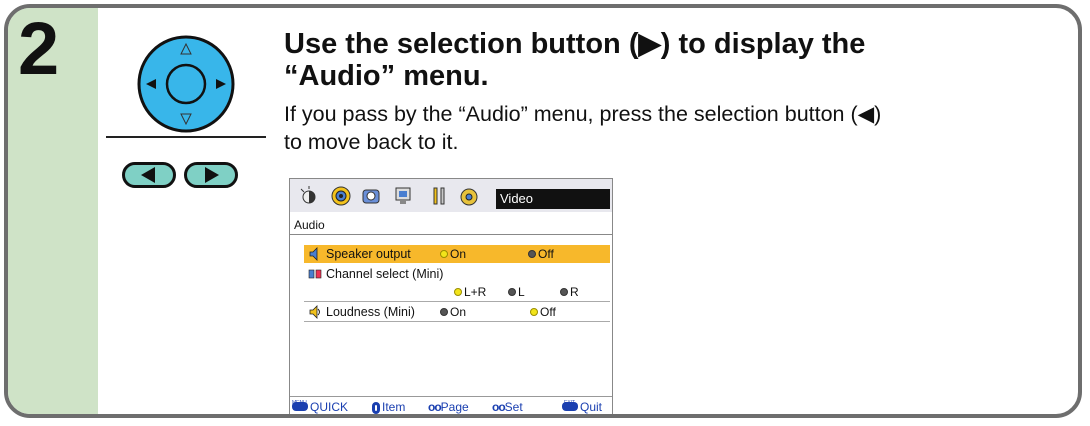 The image size is (1090, 426). I want to click on updown-key-icon, so click(376, 407).